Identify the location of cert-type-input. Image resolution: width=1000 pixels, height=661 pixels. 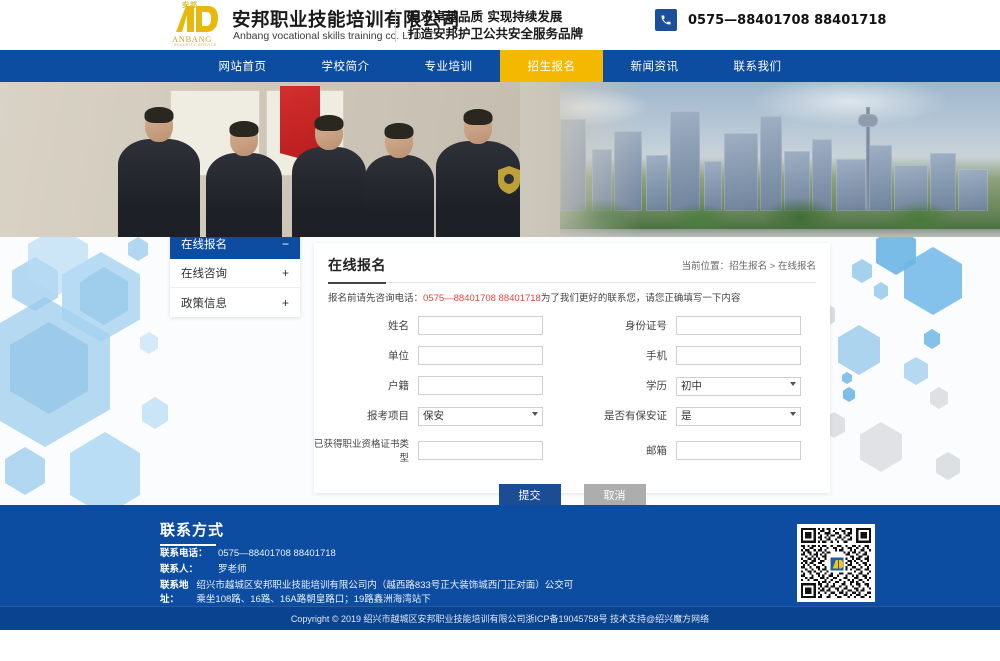
(480, 450).